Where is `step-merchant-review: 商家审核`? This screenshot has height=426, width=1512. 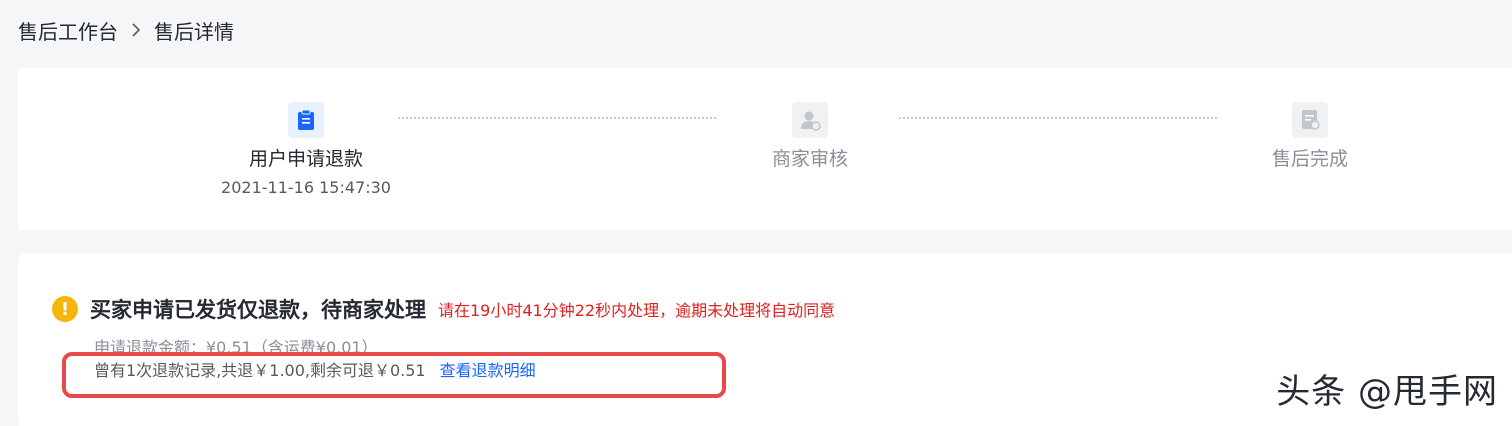 step-merchant-review: 商家审核 is located at coordinates (810, 137).